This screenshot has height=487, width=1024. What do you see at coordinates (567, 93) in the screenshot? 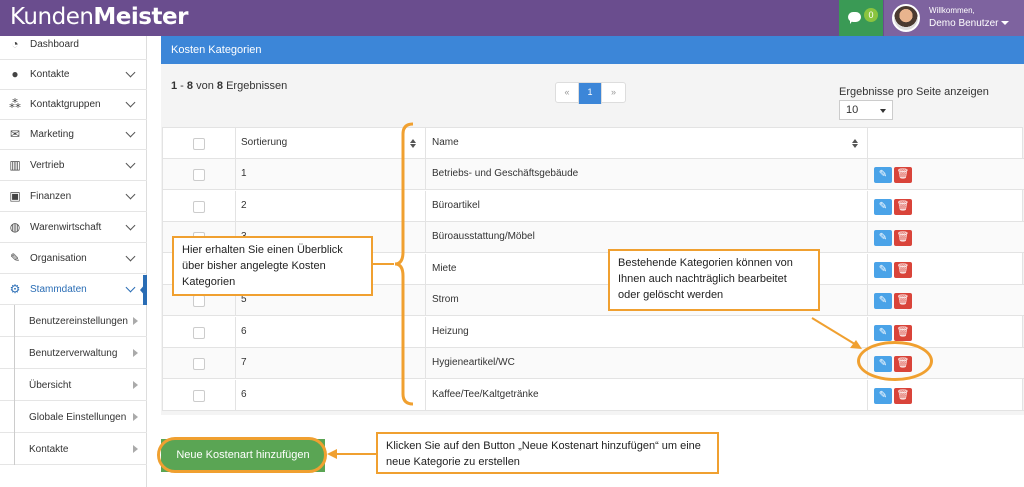
I see `pagination-prev: «` at bounding box center [567, 93].